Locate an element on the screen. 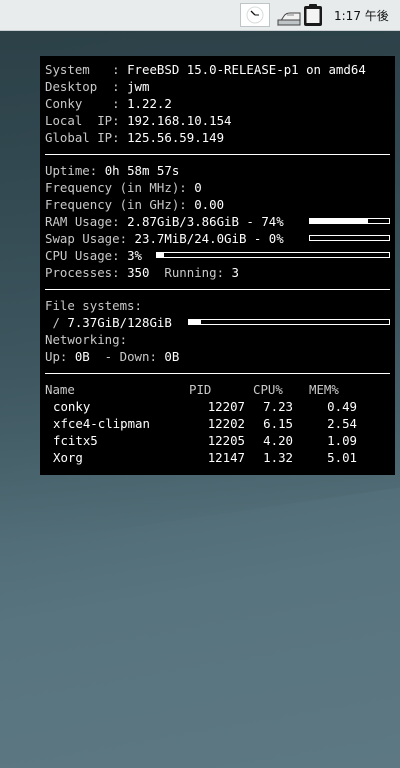  top-panel: 1:17 午後 is located at coordinates (200, 15).